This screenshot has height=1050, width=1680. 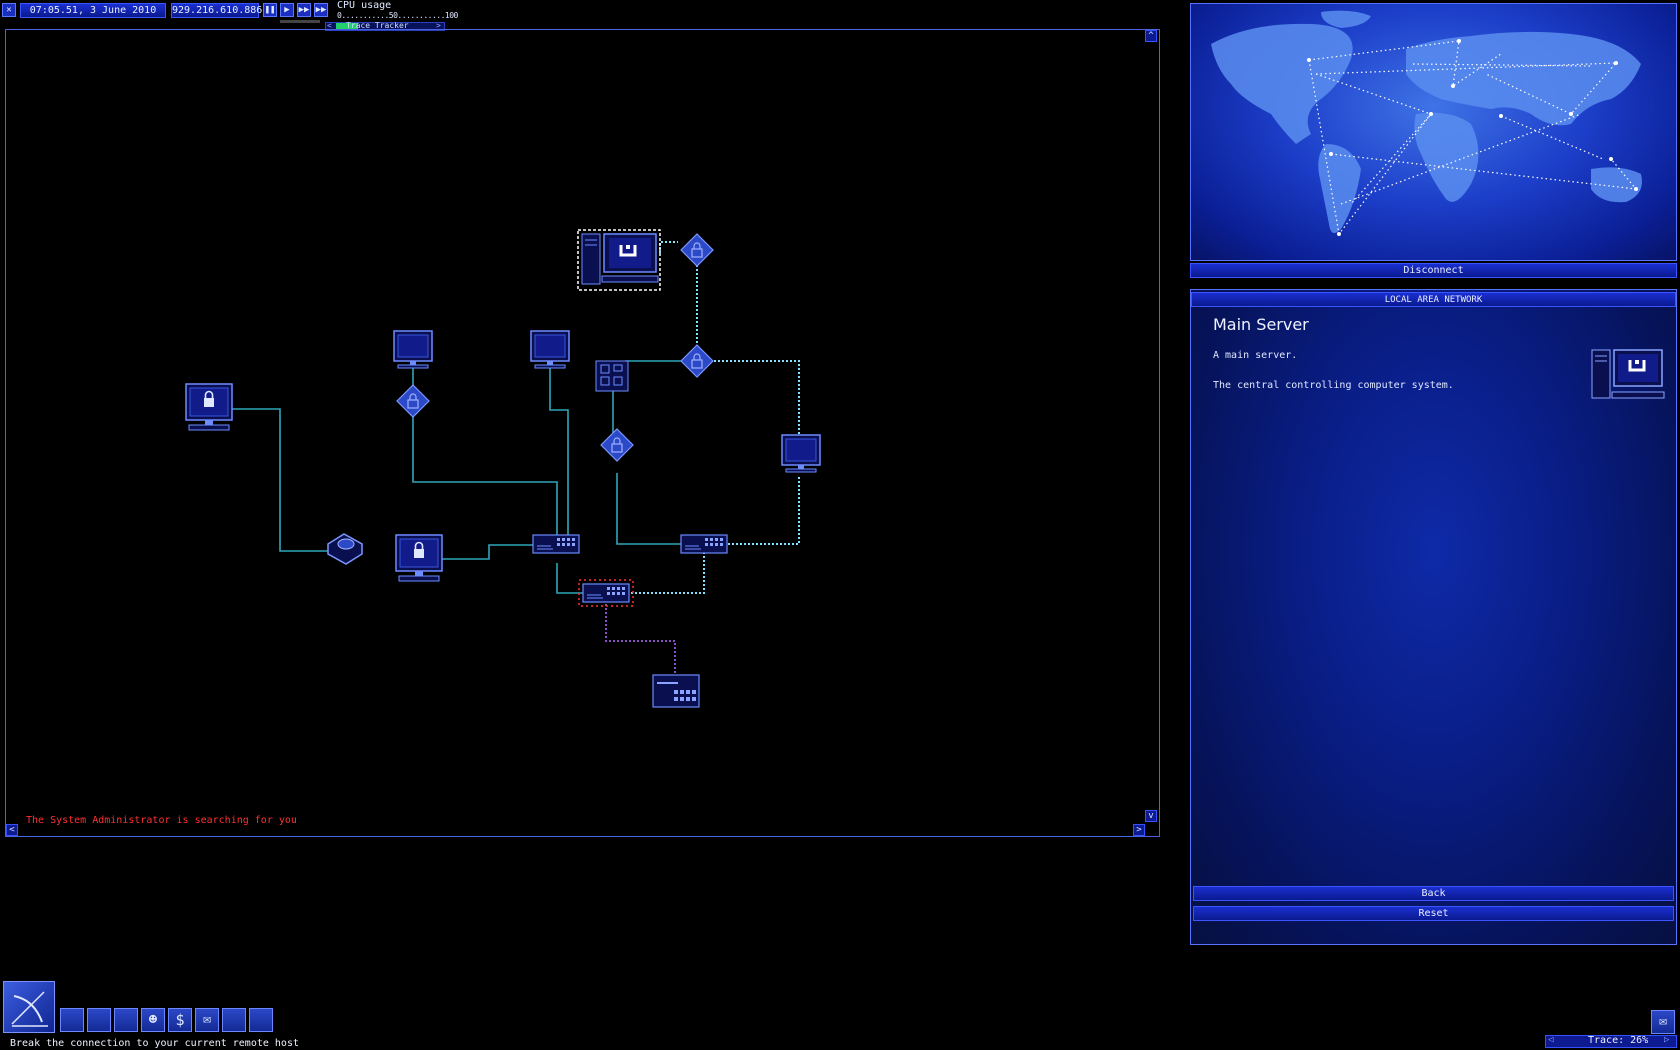 What do you see at coordinates (261, 1020) in the screenshot?
I see `map-icon` at bounding box center [261, 1020].